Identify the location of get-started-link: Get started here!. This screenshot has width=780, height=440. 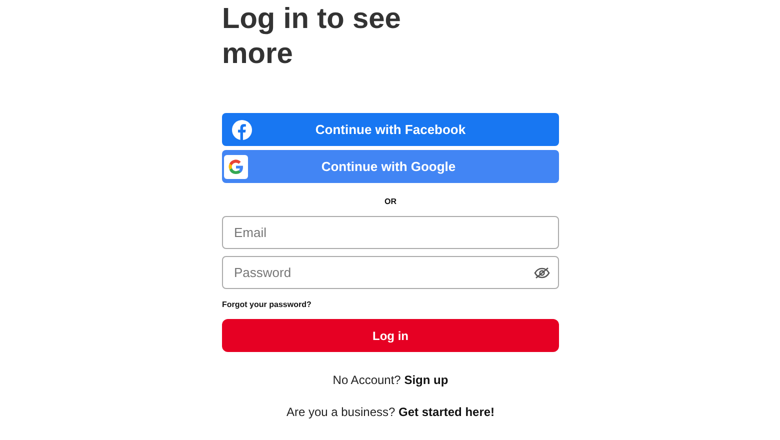
(446, 412).